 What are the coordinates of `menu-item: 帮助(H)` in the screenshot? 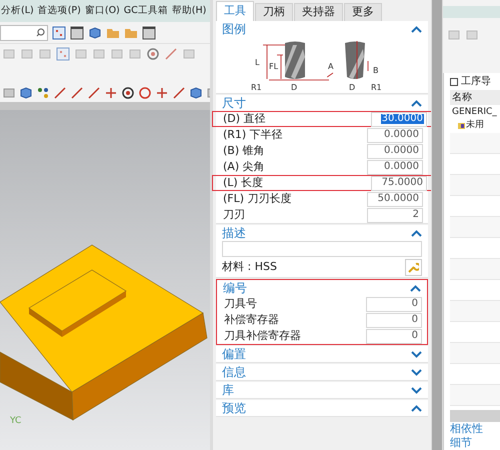 It's located at (189, 11).